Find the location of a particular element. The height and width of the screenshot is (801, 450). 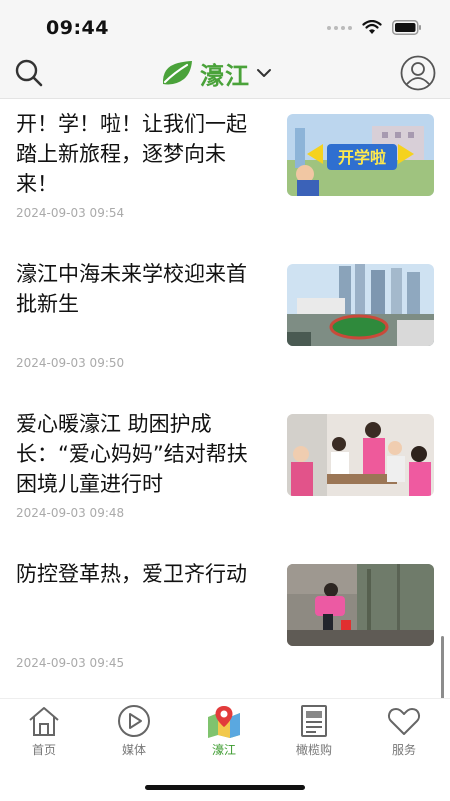

wifi-icon is located at coordinates (372, 27).